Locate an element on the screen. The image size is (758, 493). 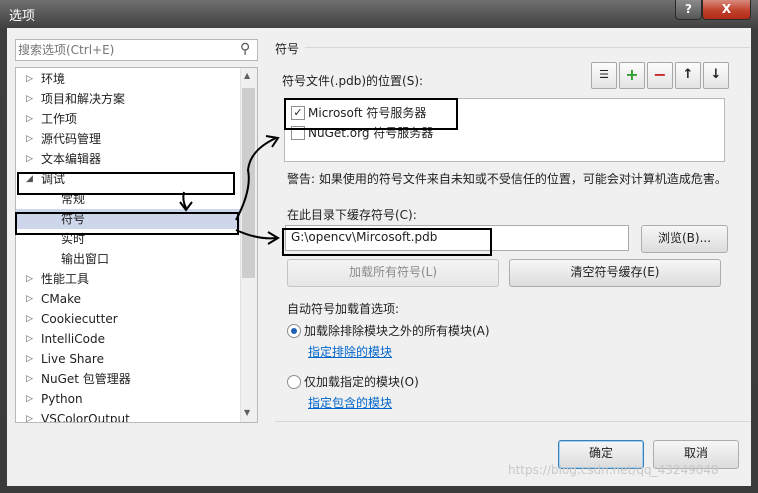
watermark-text: https://blog.csdn.net/qq_43249048 is located at coordinates (613, 470).